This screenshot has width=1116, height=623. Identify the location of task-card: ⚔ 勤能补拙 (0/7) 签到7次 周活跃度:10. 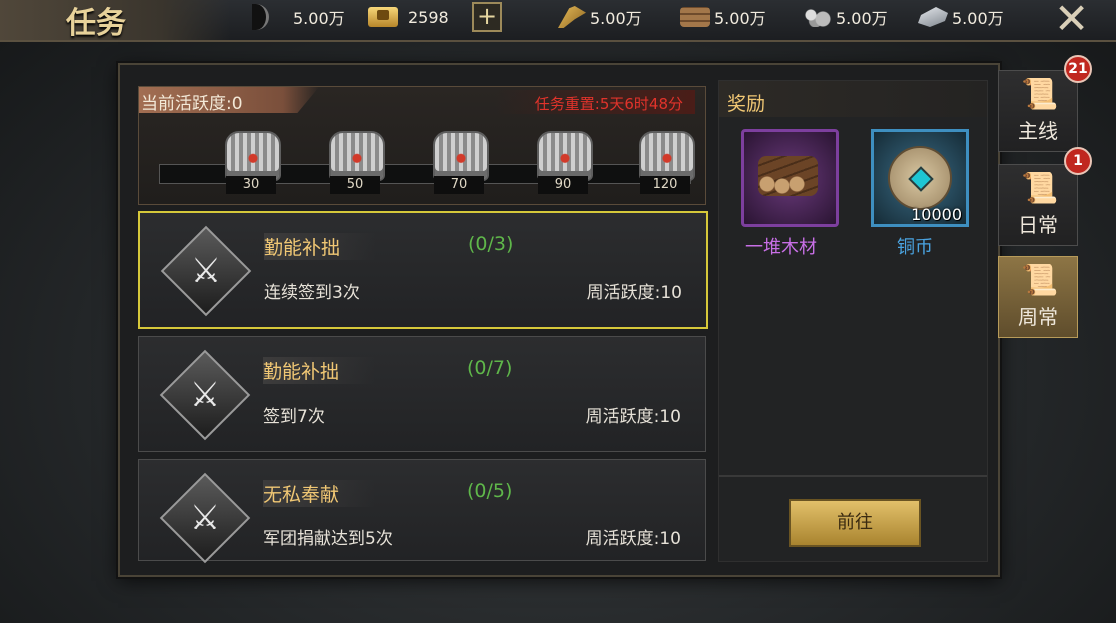
(422, 394).